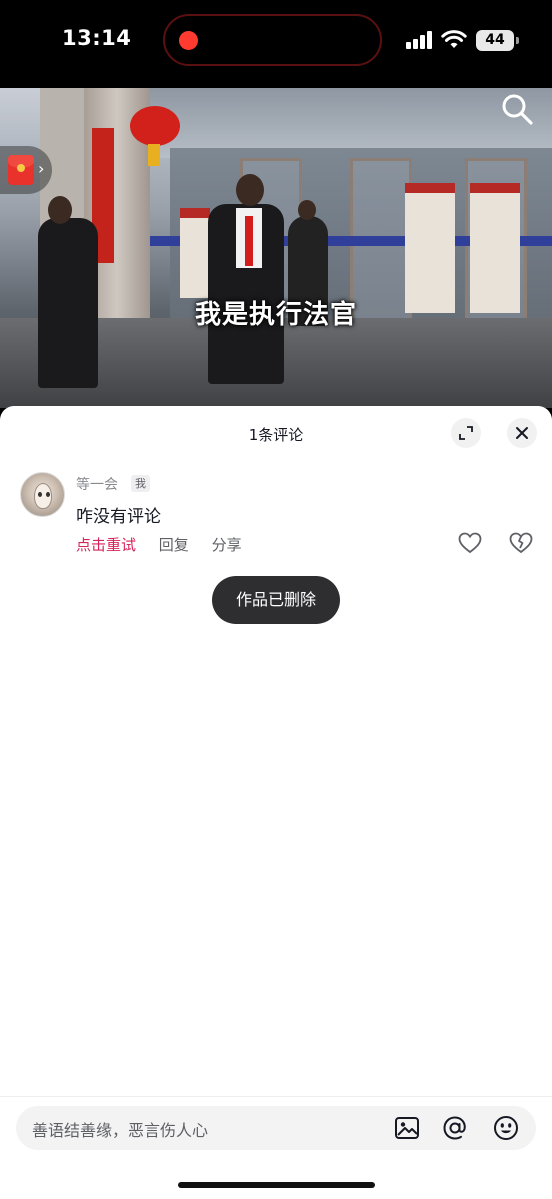 The image size is (552, 1199). I want to click on video-caption: 我是执行法官, so click(275, 315).